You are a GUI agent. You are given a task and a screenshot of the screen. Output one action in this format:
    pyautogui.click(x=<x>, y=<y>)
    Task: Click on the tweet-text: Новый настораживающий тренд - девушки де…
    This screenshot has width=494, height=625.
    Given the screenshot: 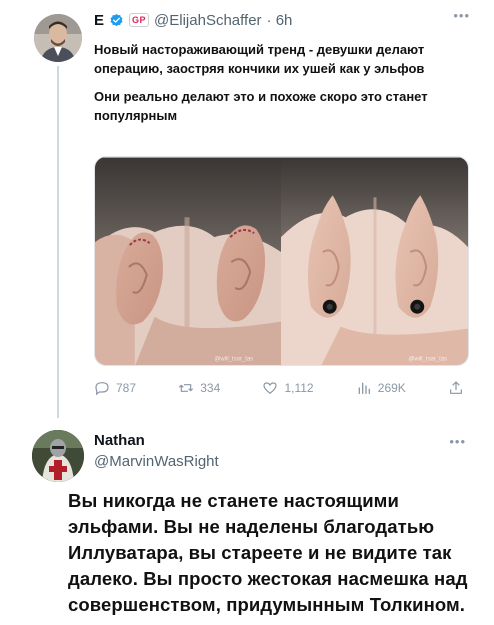 What is the action you would take?
    pyautogui.click(x=274, y=82)
    